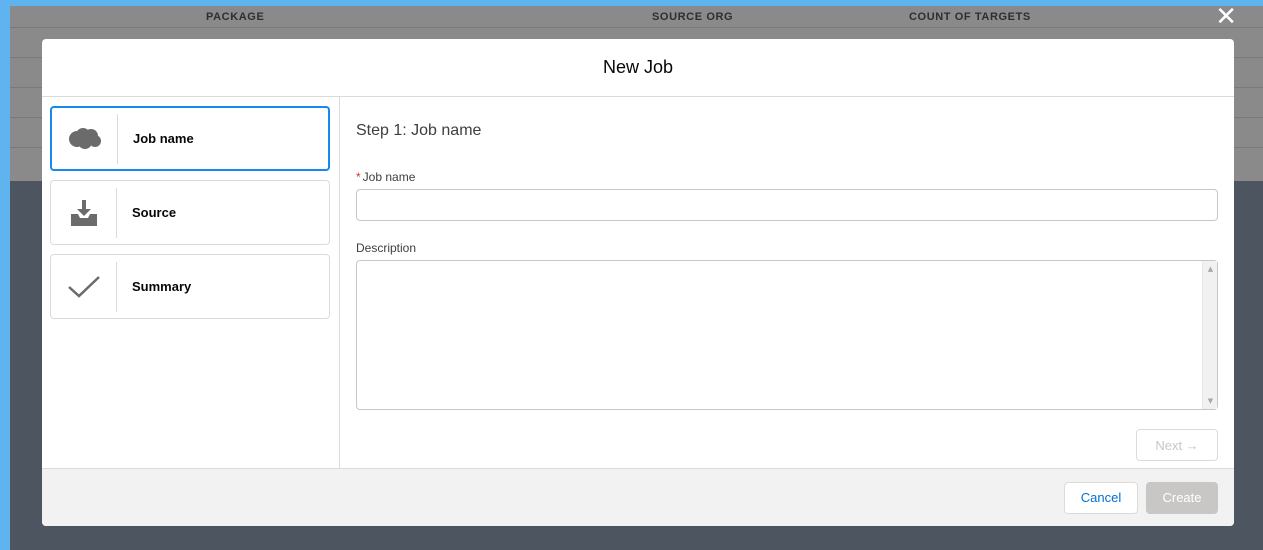  Describe the element at coordinates (970, 17) in the screenshot. I see `column-header-count-of-targets: COUNT OF TARGETS` at that location.